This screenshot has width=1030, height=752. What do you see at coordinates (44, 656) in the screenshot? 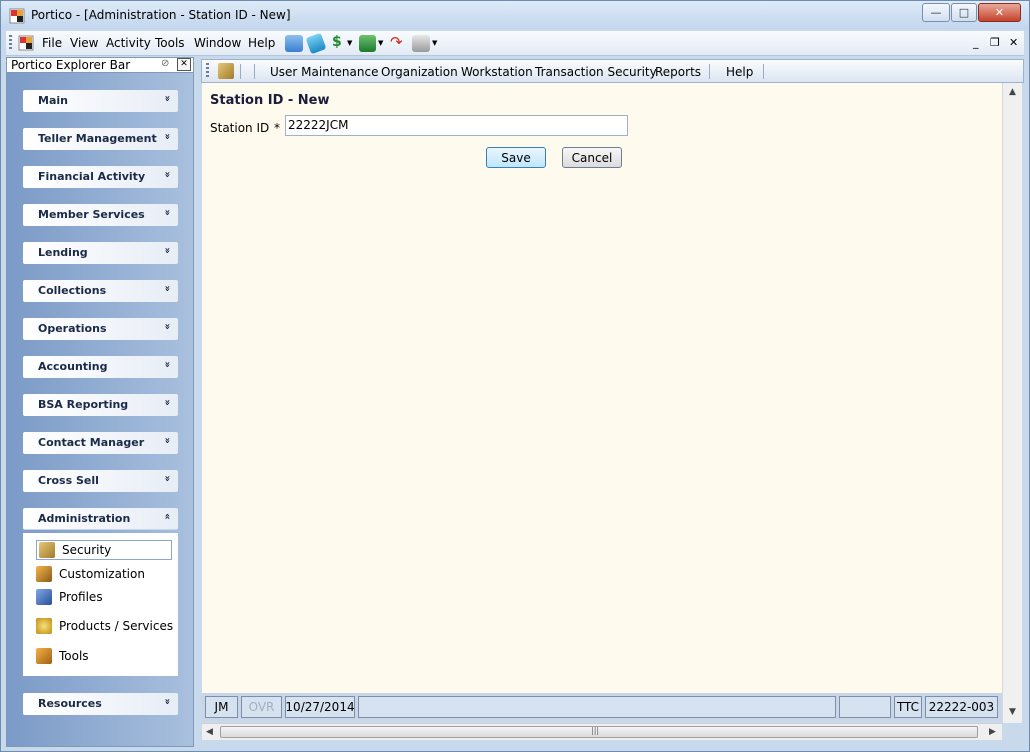
I see `tools-icon` at bounding box center [44, 656].